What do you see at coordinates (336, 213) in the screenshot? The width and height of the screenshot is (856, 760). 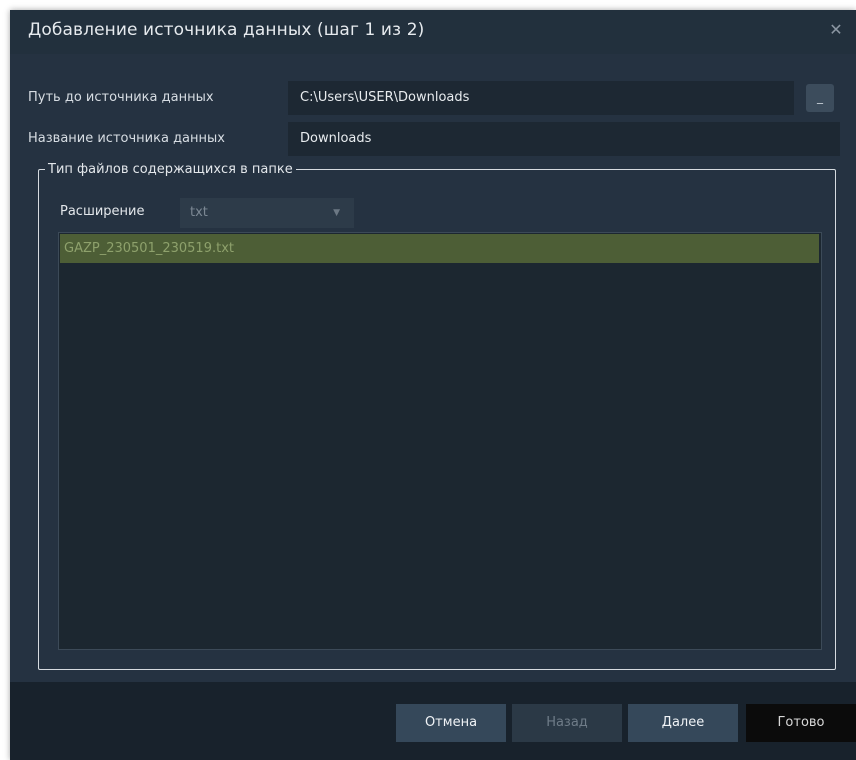 I see `chevron-down-icon: ▼` at bounding box center [336, 213].